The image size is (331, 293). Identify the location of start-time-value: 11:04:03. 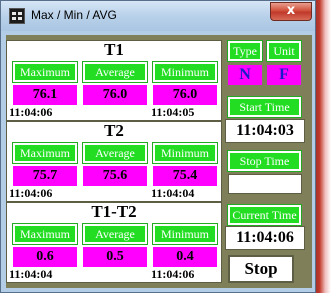
(265, 131).